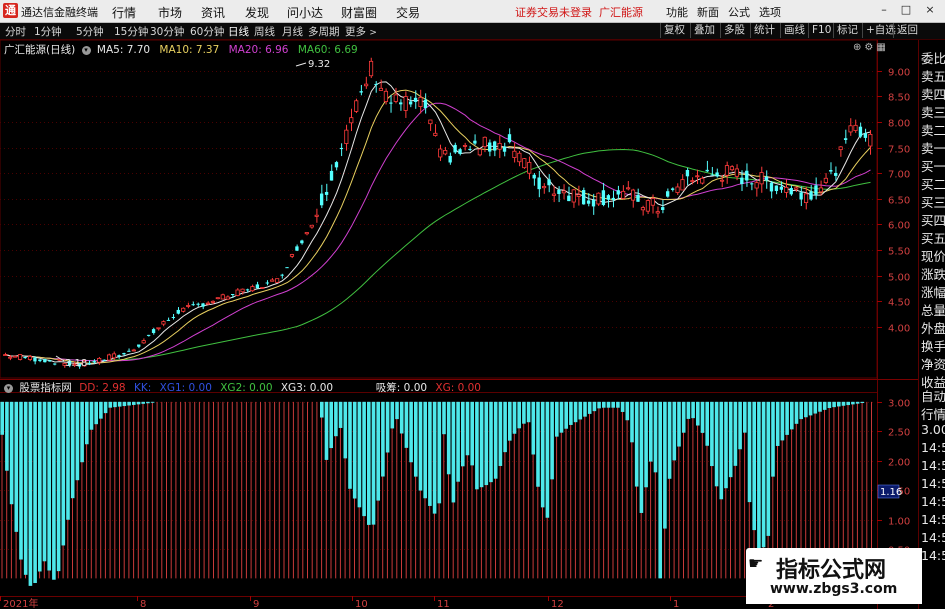 Image resolution: width=945 pixels, height=609 pixels. I want to click on side-item-ask1: 卖一, so click(933, 147).